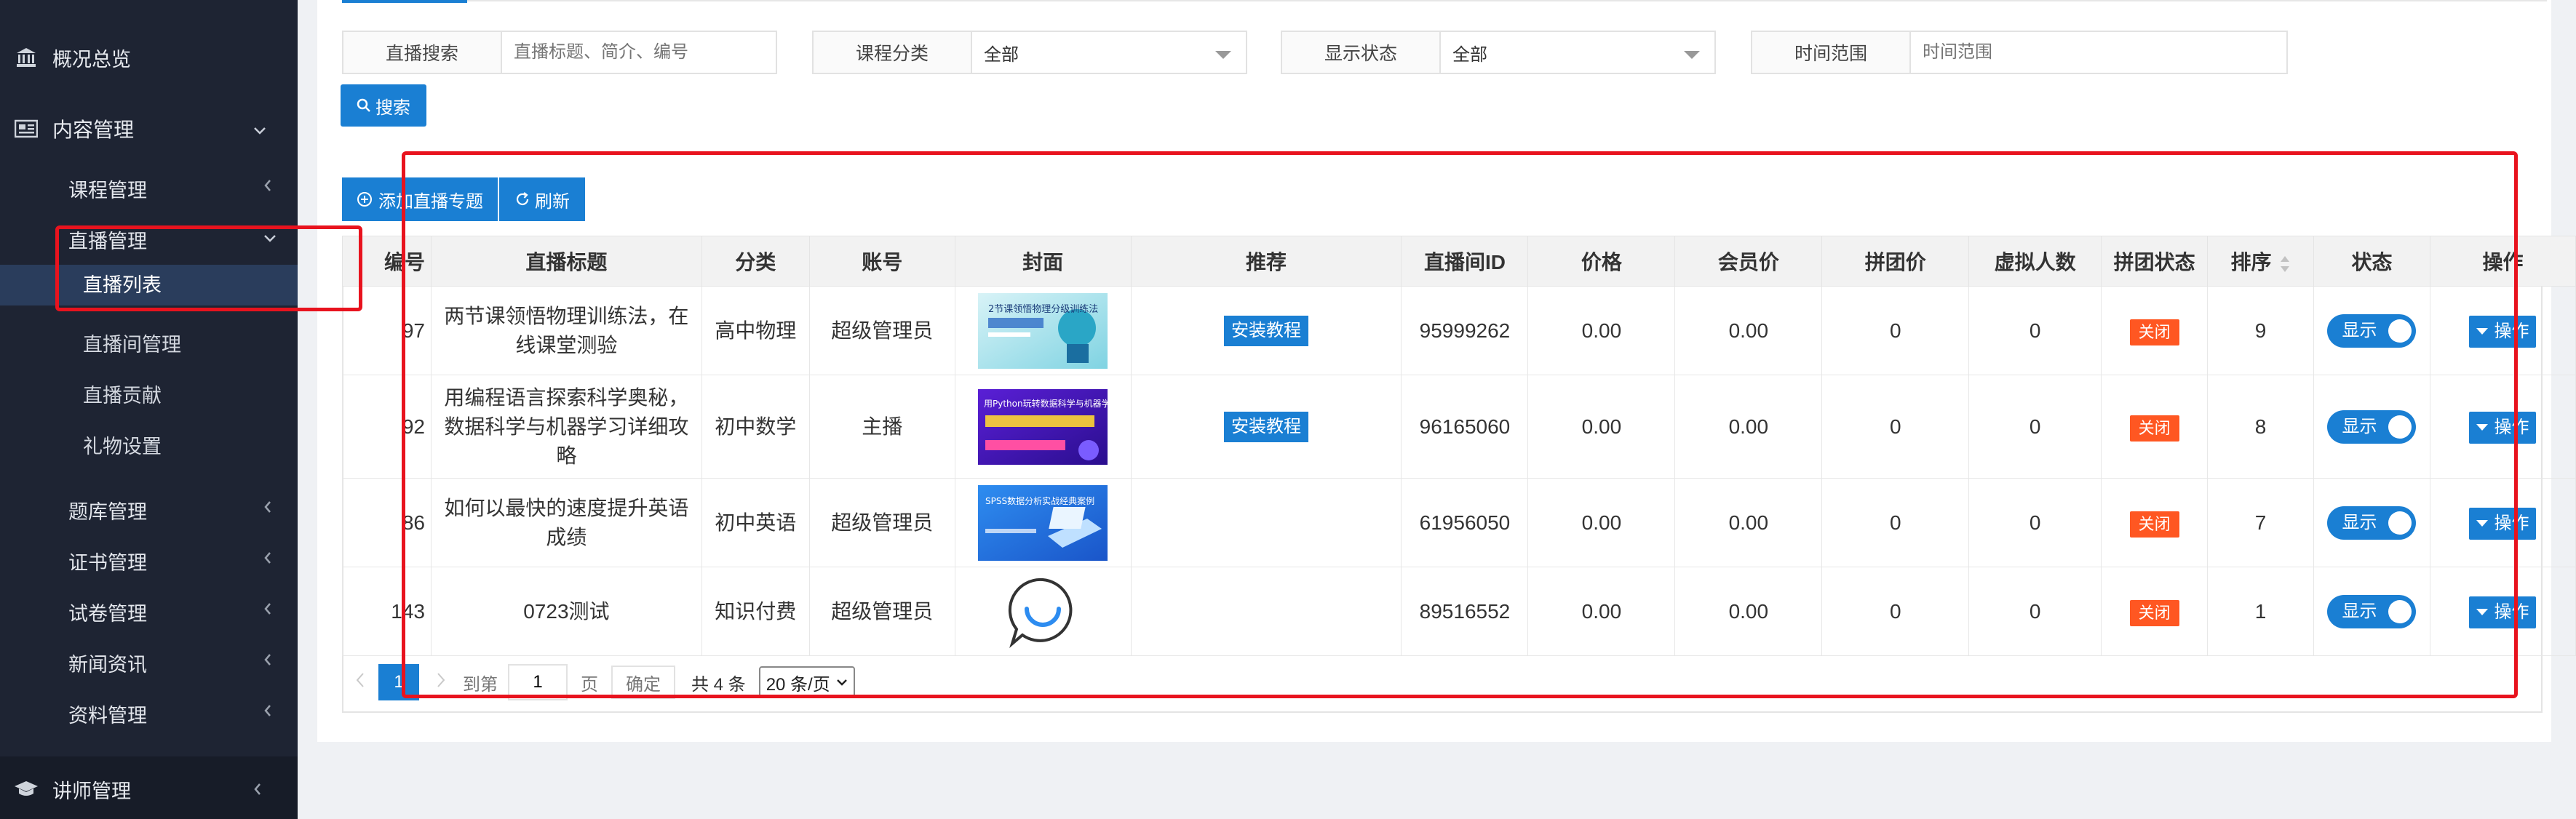  I want to click on search-icon, so click(363, 105).